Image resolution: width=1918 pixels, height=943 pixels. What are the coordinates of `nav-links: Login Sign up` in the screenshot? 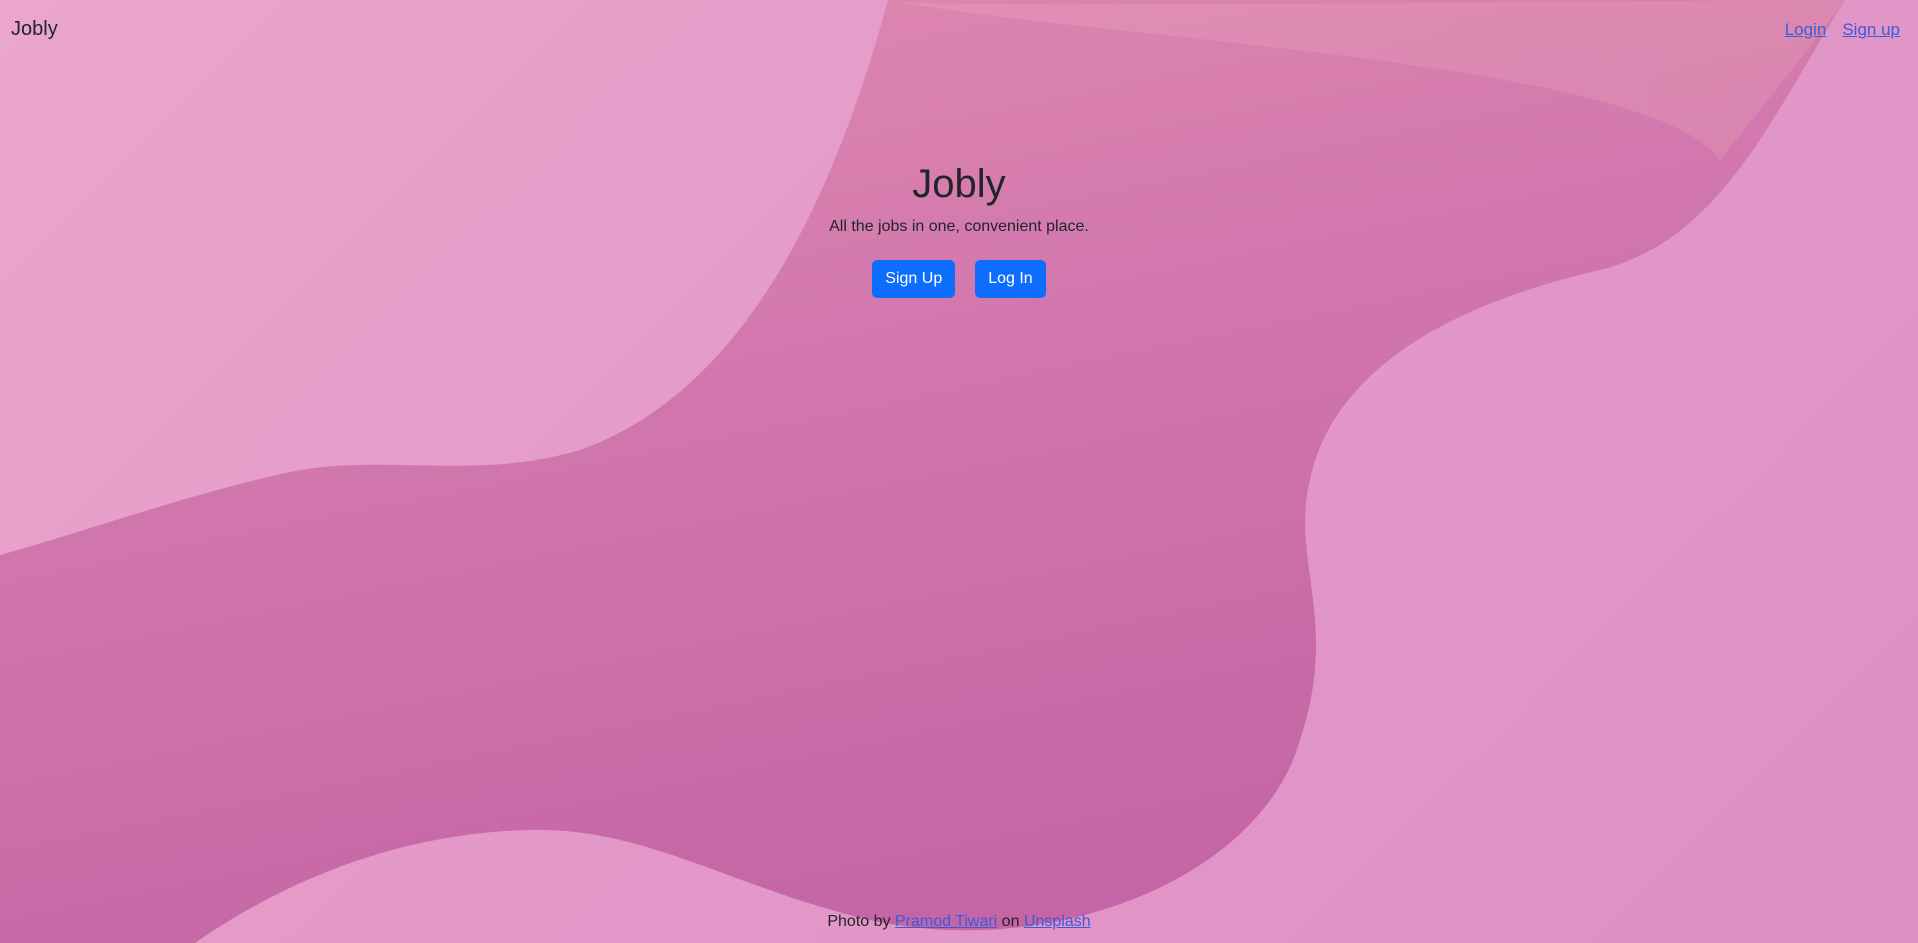 It's located at (1842, 30).